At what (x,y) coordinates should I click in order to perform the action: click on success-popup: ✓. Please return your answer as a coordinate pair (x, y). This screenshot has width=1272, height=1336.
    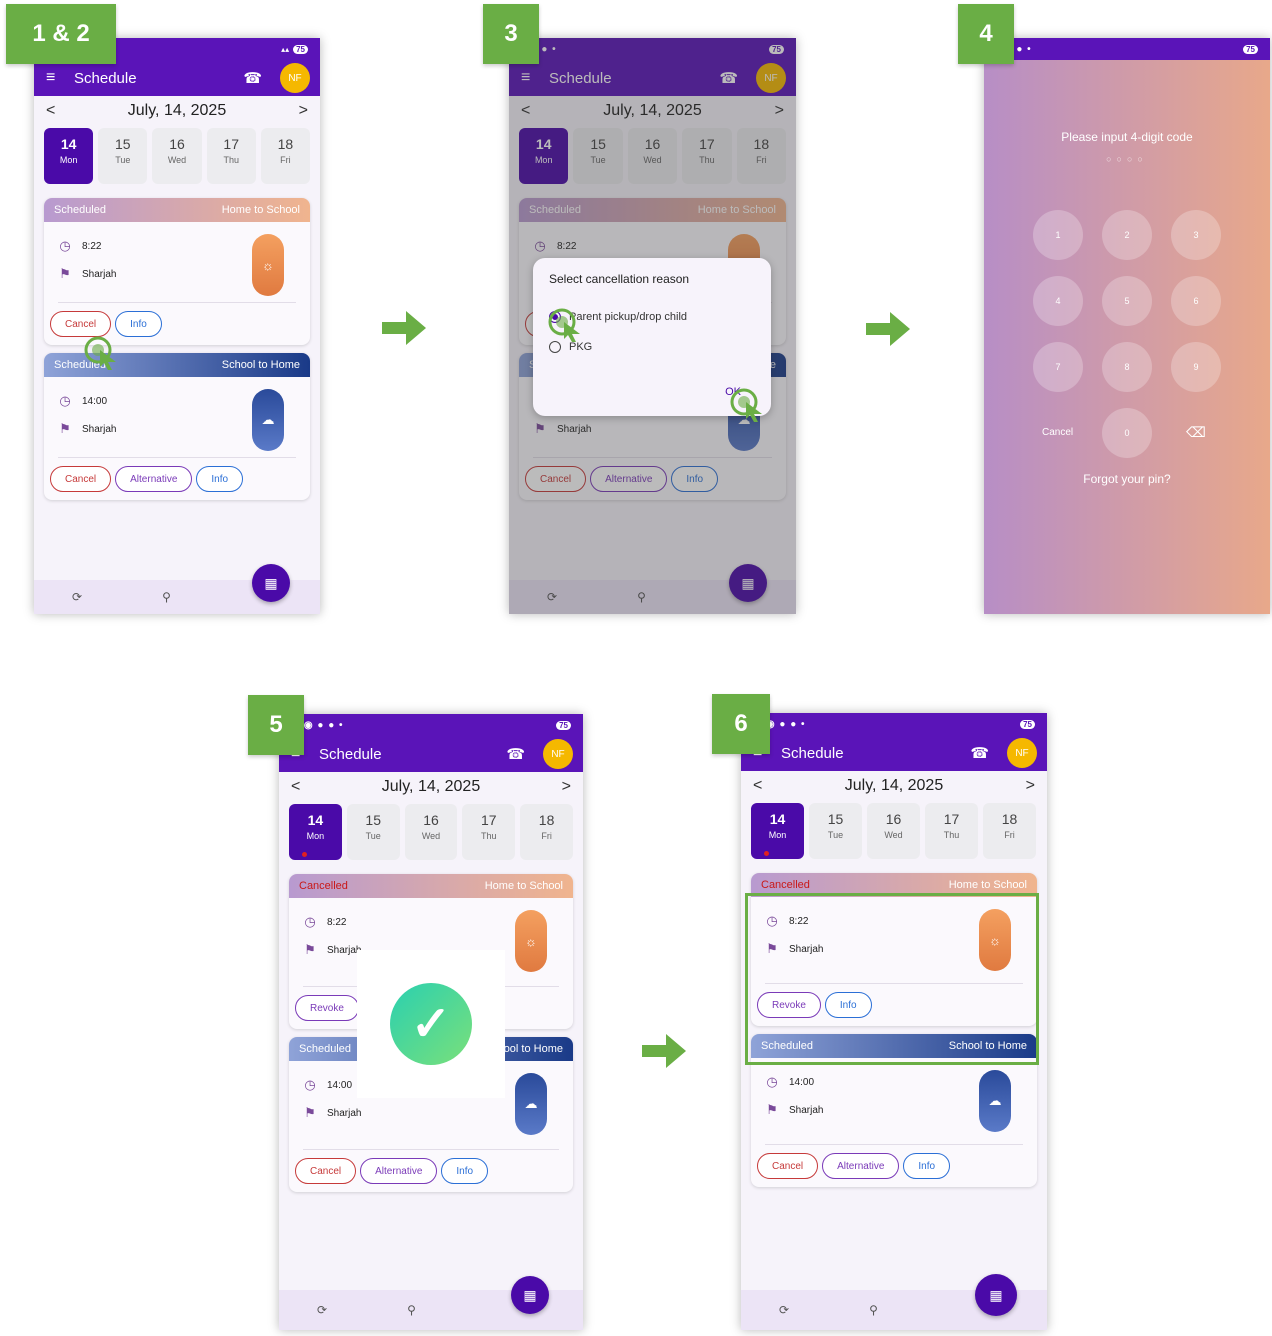
    Looking at the image, I should click on (431, 1024).